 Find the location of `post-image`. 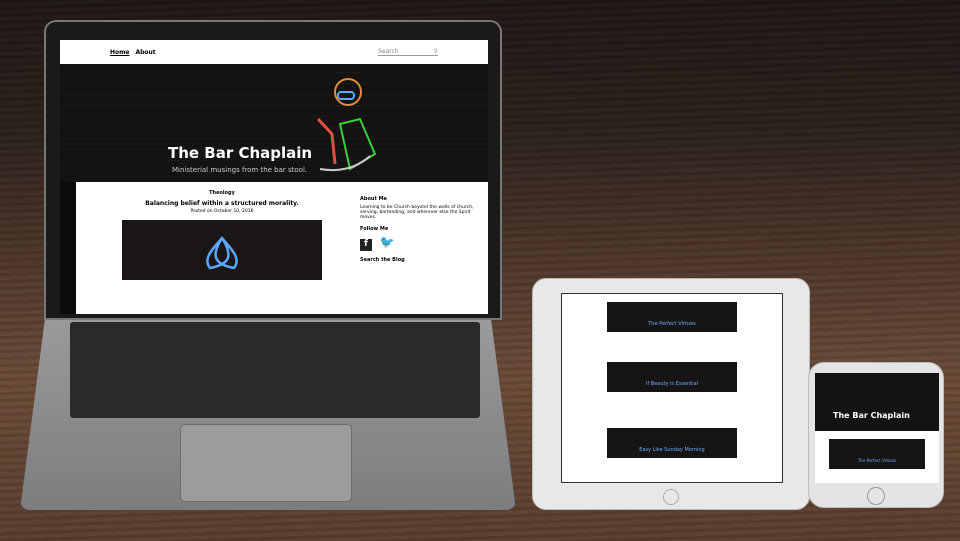

post-image is located at coordinates (222, 250).